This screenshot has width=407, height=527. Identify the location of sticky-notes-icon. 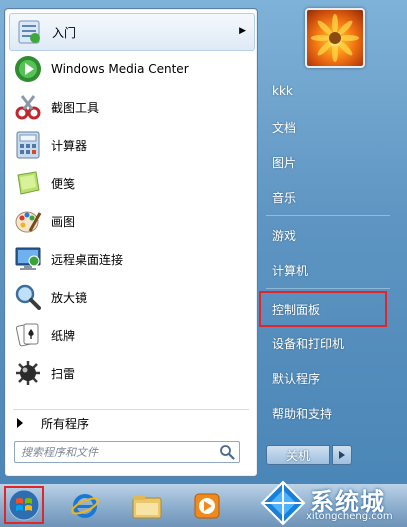
(28, 183).